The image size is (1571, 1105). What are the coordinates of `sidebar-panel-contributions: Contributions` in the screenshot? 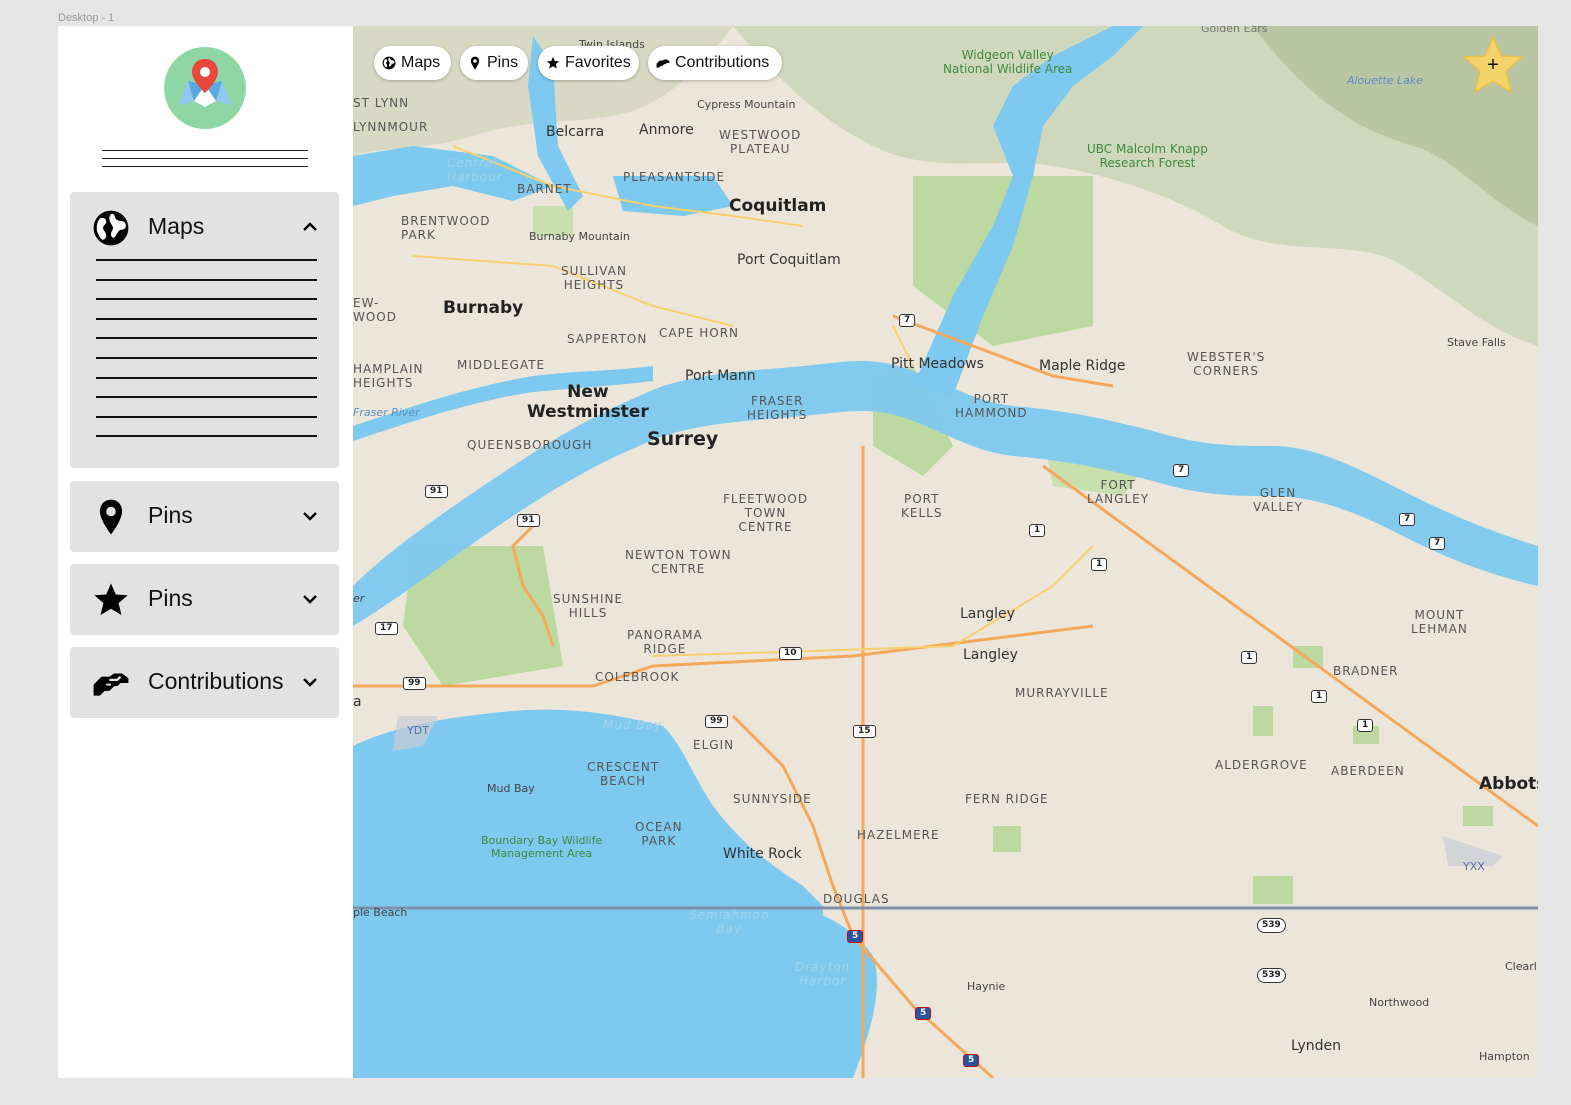 It's located at (204, 682).